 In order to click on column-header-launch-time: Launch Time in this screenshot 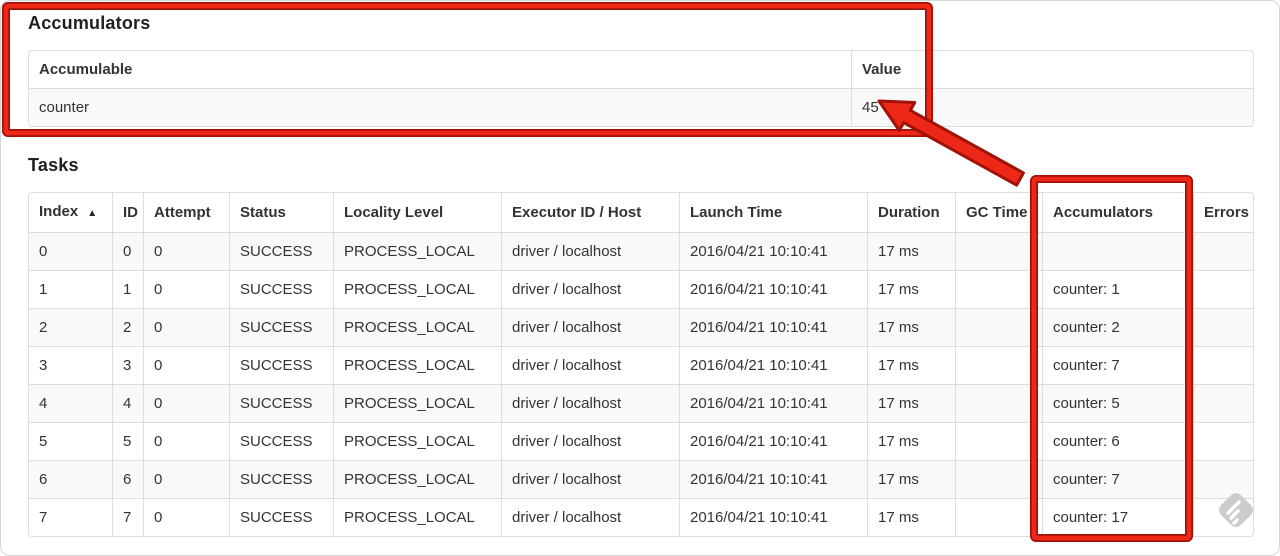, I will do `click(773, 212)`.